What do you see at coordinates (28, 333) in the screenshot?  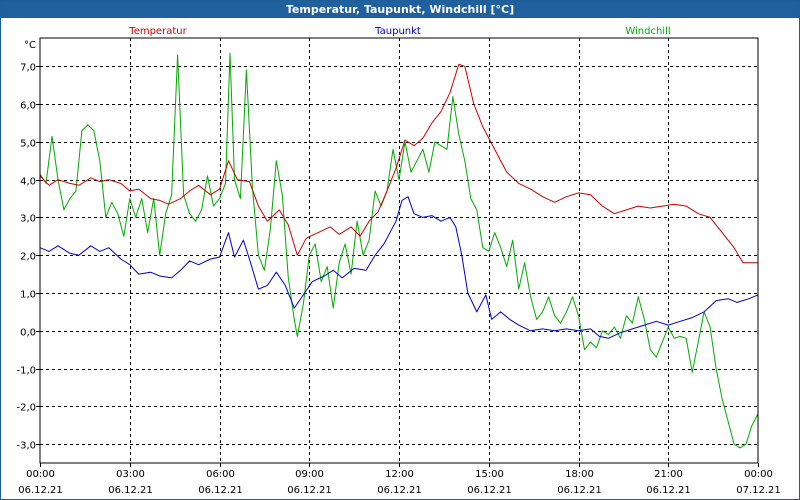 I see `y-tick-label: 0,0` at bounding box center [28, 333].